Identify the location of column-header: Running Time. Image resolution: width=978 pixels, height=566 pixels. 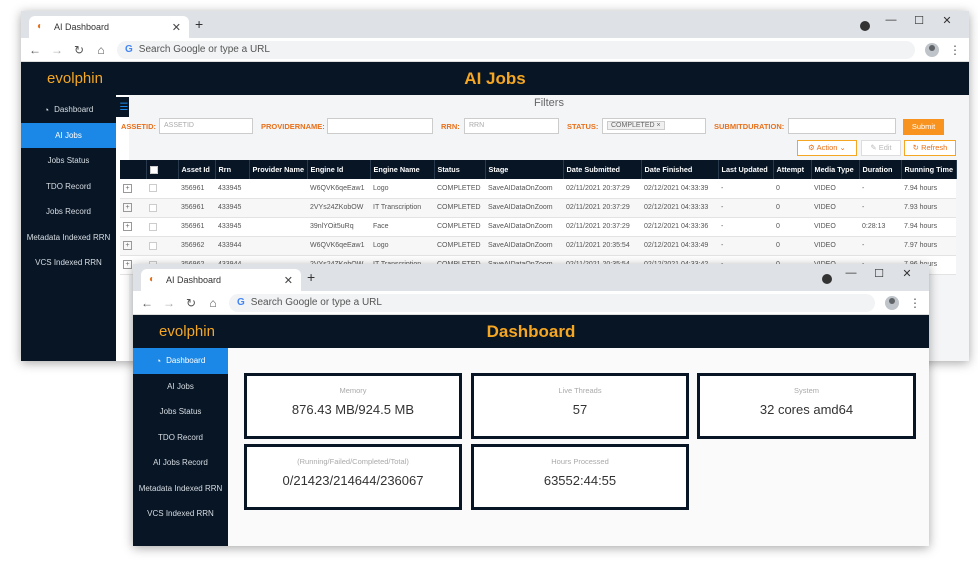
(929, 169).